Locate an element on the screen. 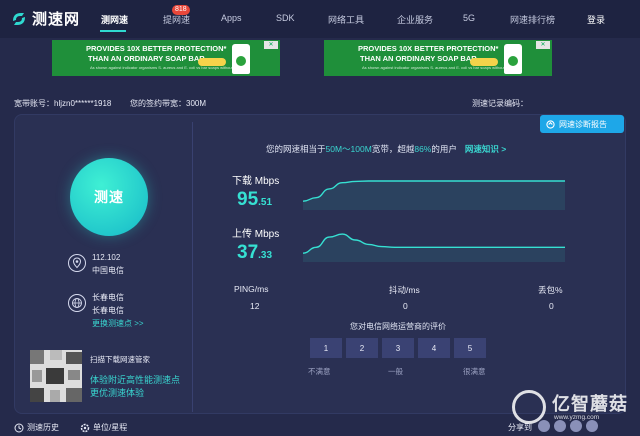  upload-speed: 37.33 is located at coordinates (254, 253).